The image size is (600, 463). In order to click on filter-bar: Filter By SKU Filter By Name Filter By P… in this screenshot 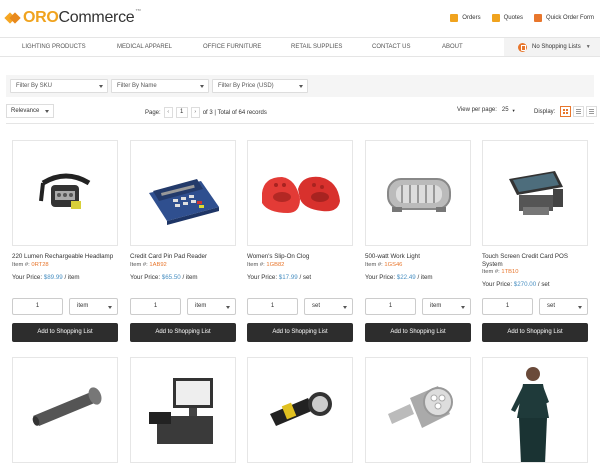, I will do `click(300, 86)`.